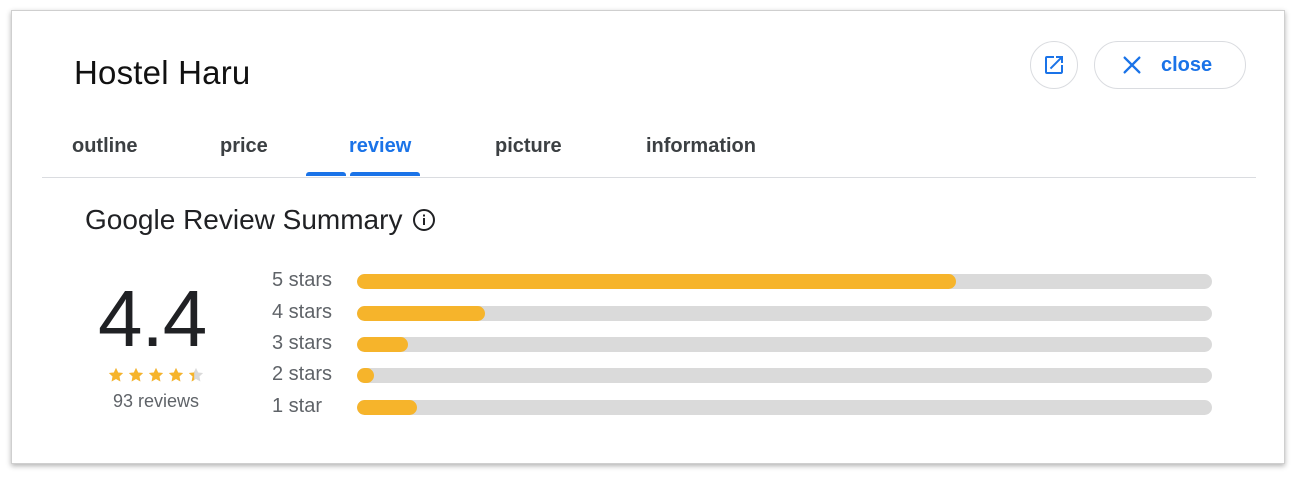 This screenshot has width=1297, height=479. I want to click on open-in-new-button, so click(1054, 65).